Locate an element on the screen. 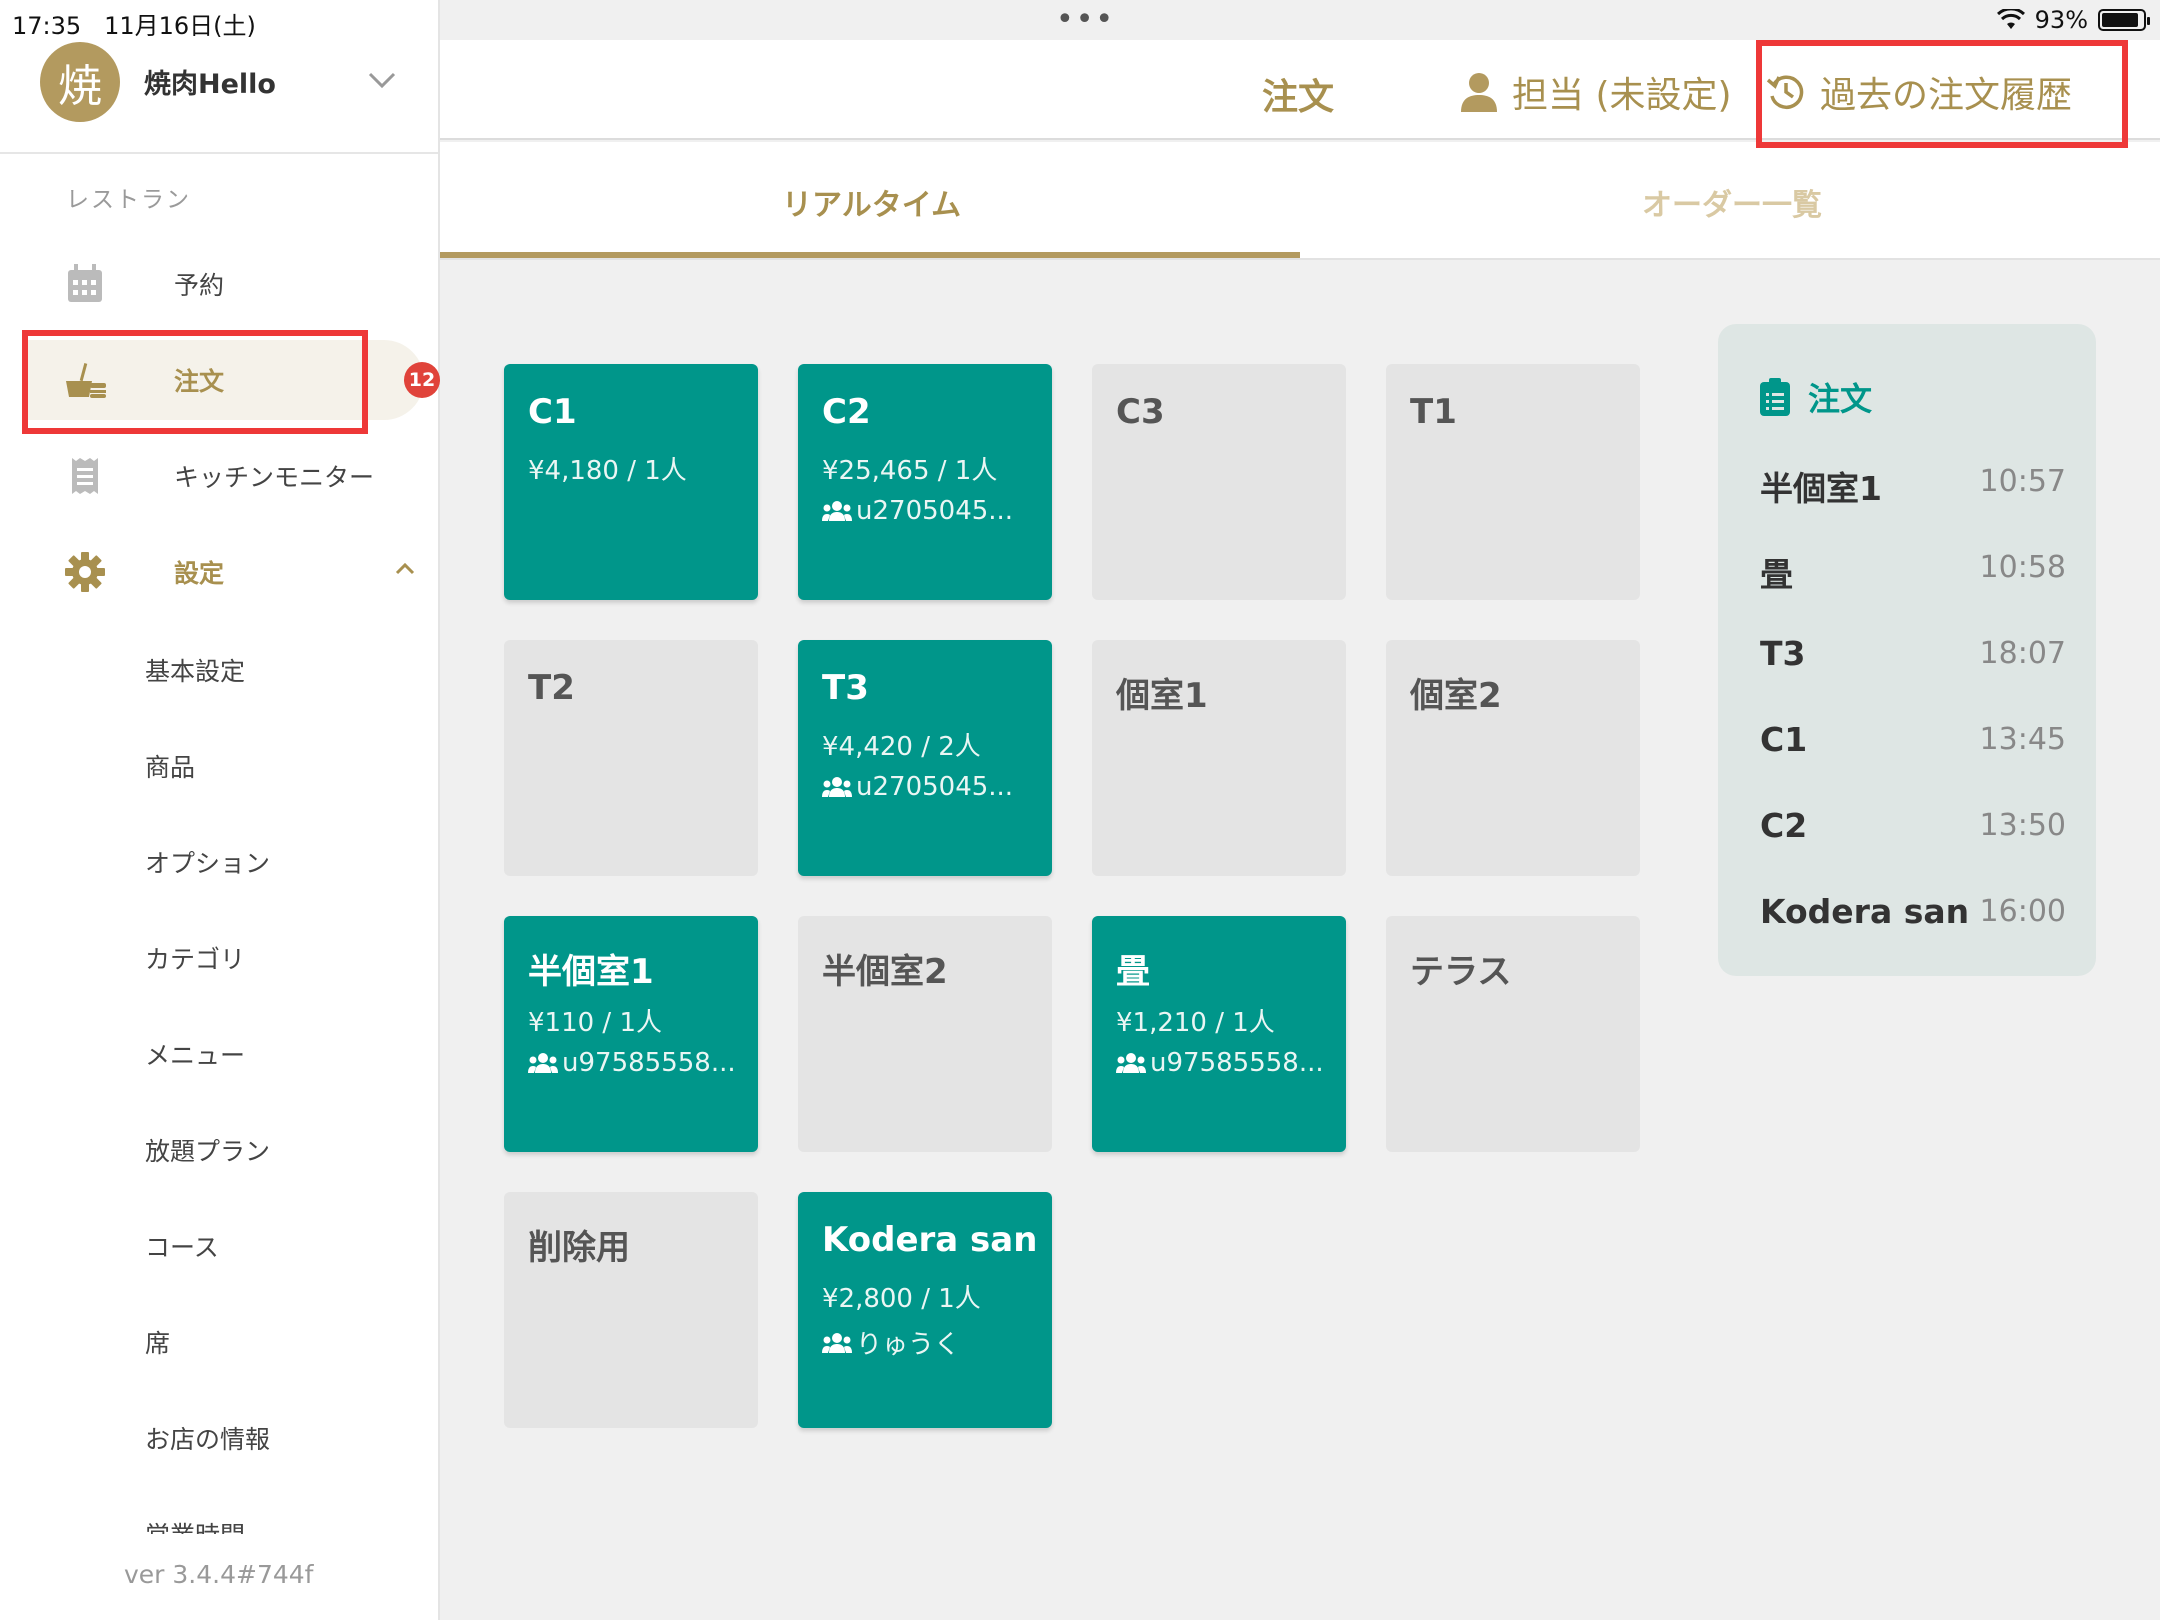  store-avatar: 焼 is located at coordinates (80, 82).